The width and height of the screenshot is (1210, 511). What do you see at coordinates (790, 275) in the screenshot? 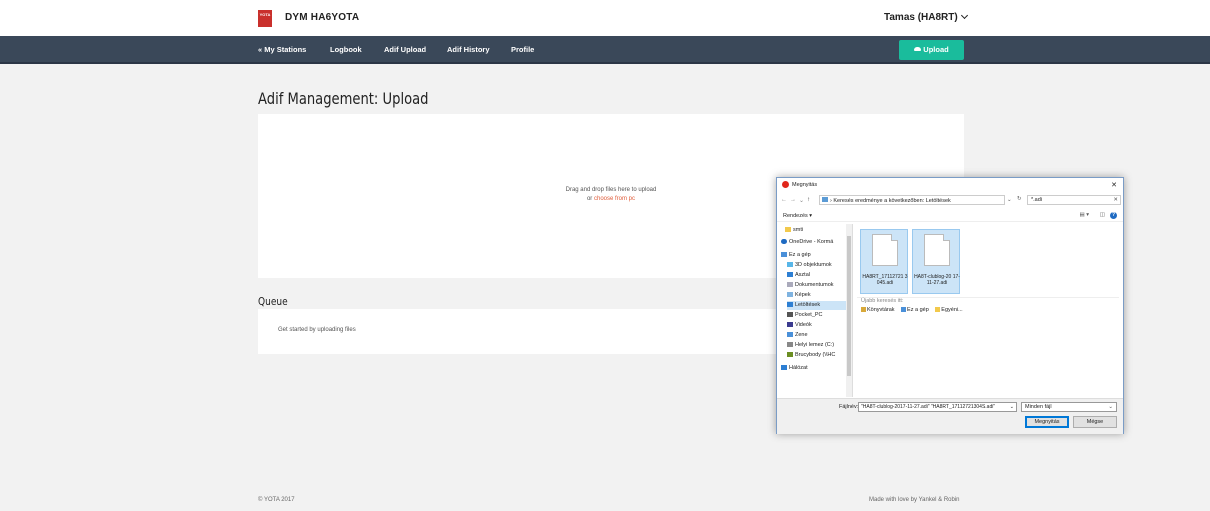
I see `desktop-icon` at bounding box center [790, 275].